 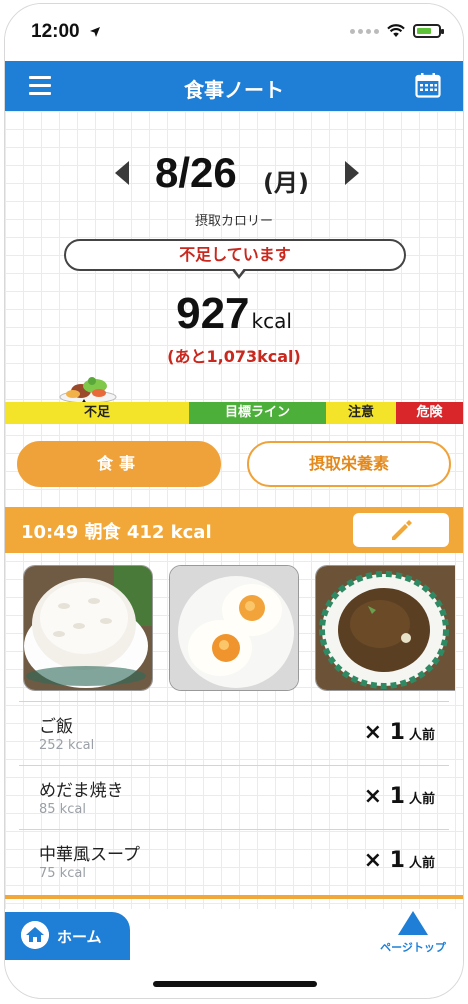 I want to click on scale-danger: 危険, so click(x=429, y=413).